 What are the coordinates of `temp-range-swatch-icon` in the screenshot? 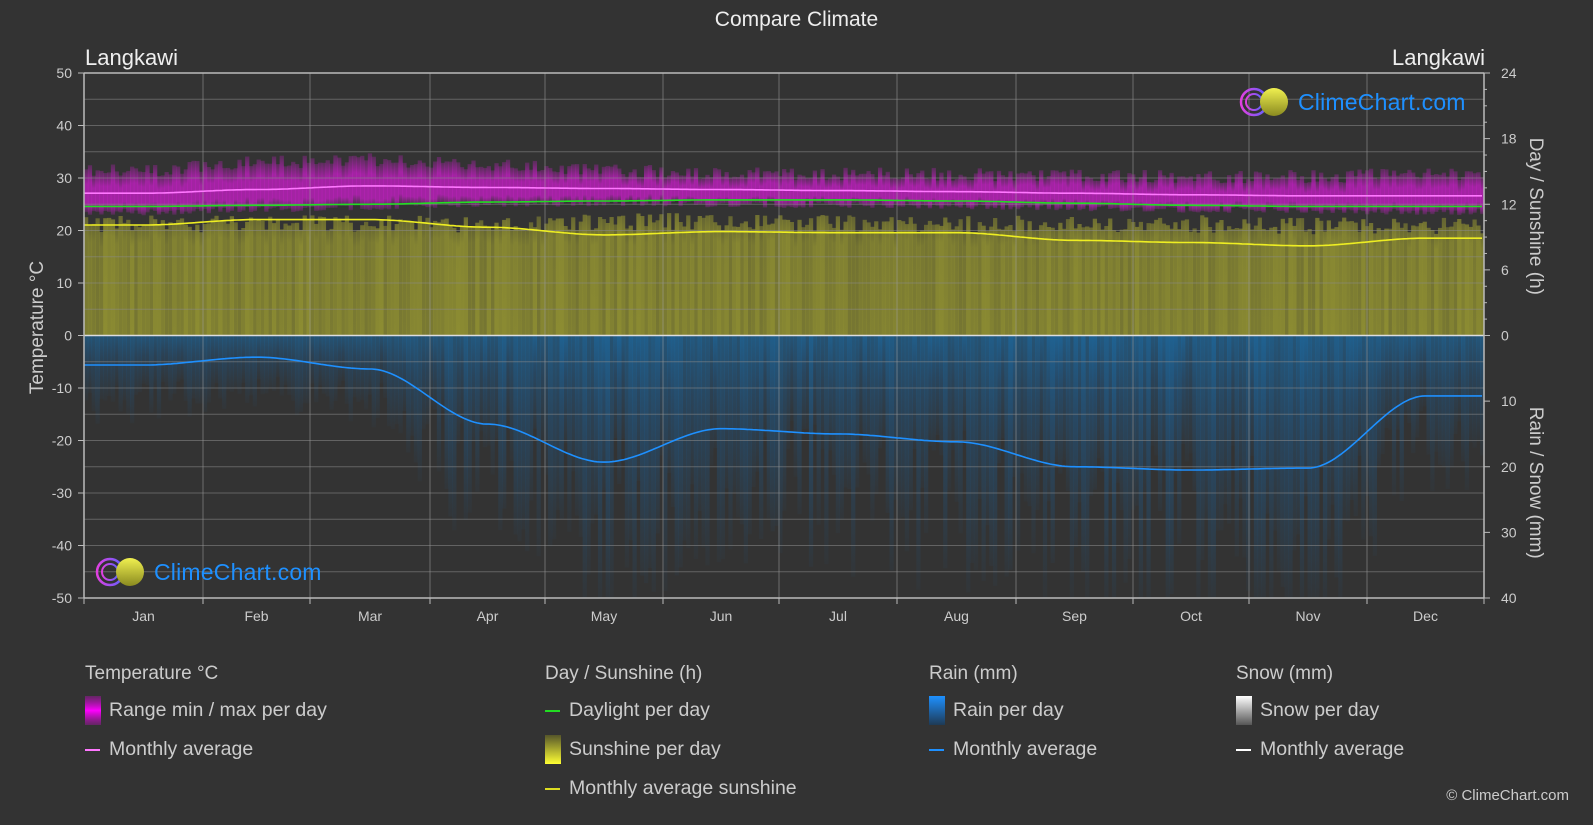 It's located at (93, 710).